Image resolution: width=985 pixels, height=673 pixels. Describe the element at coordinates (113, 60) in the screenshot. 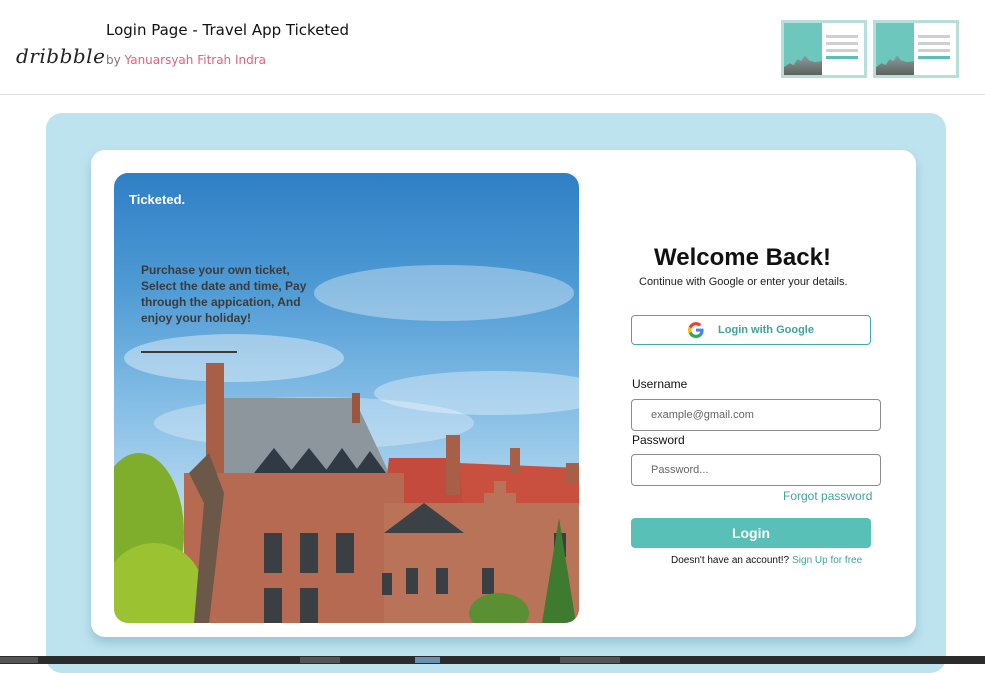

I see `byline-prefix: by` at that location.